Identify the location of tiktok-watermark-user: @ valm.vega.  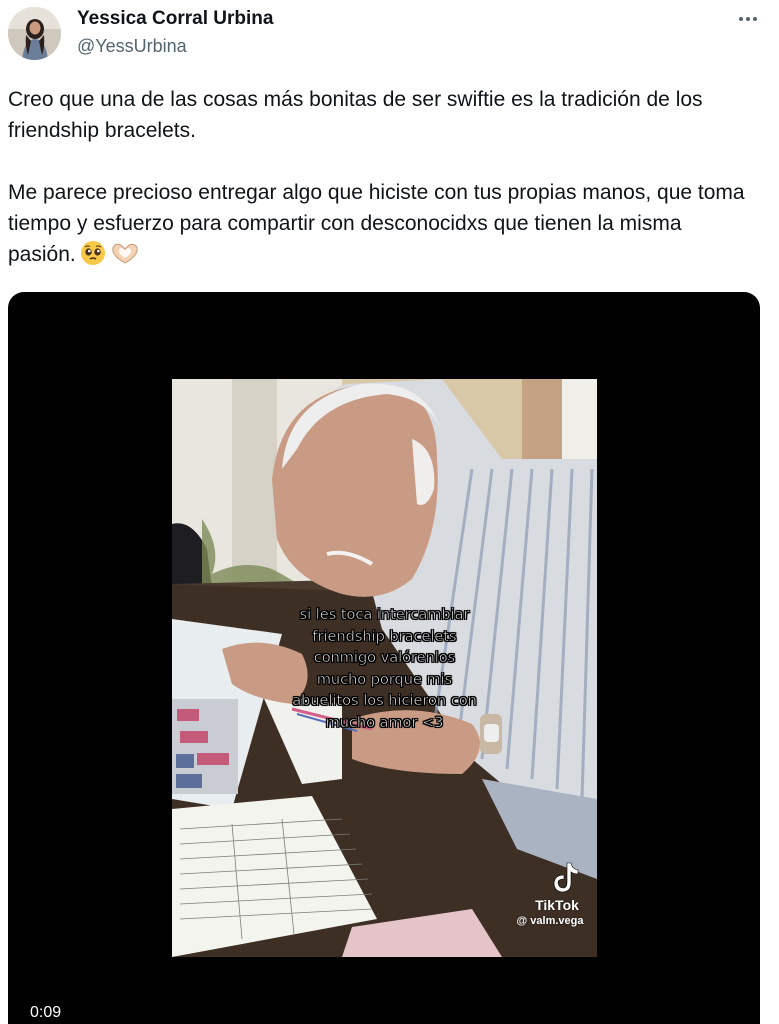
(550, 921).